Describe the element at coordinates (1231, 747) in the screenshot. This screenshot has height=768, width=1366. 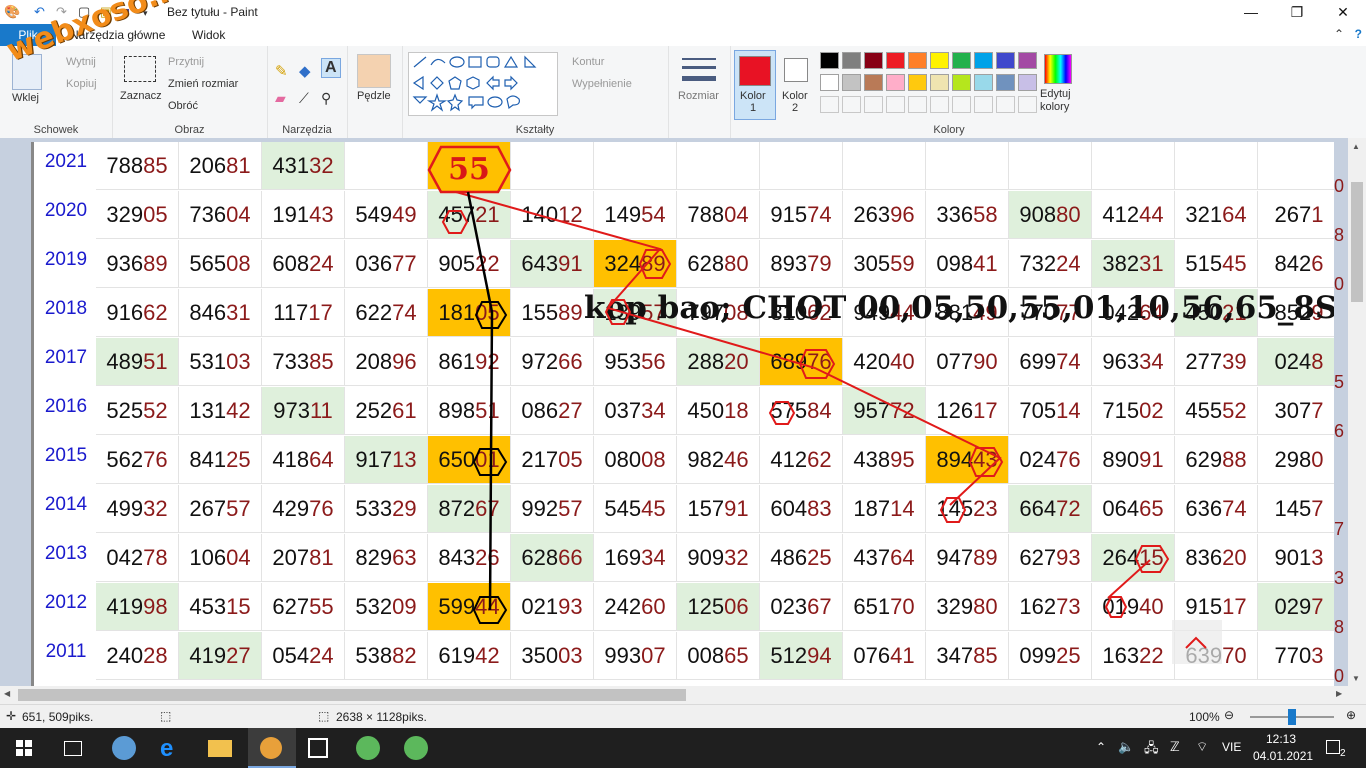
I see `input-language: VIE` at that location.